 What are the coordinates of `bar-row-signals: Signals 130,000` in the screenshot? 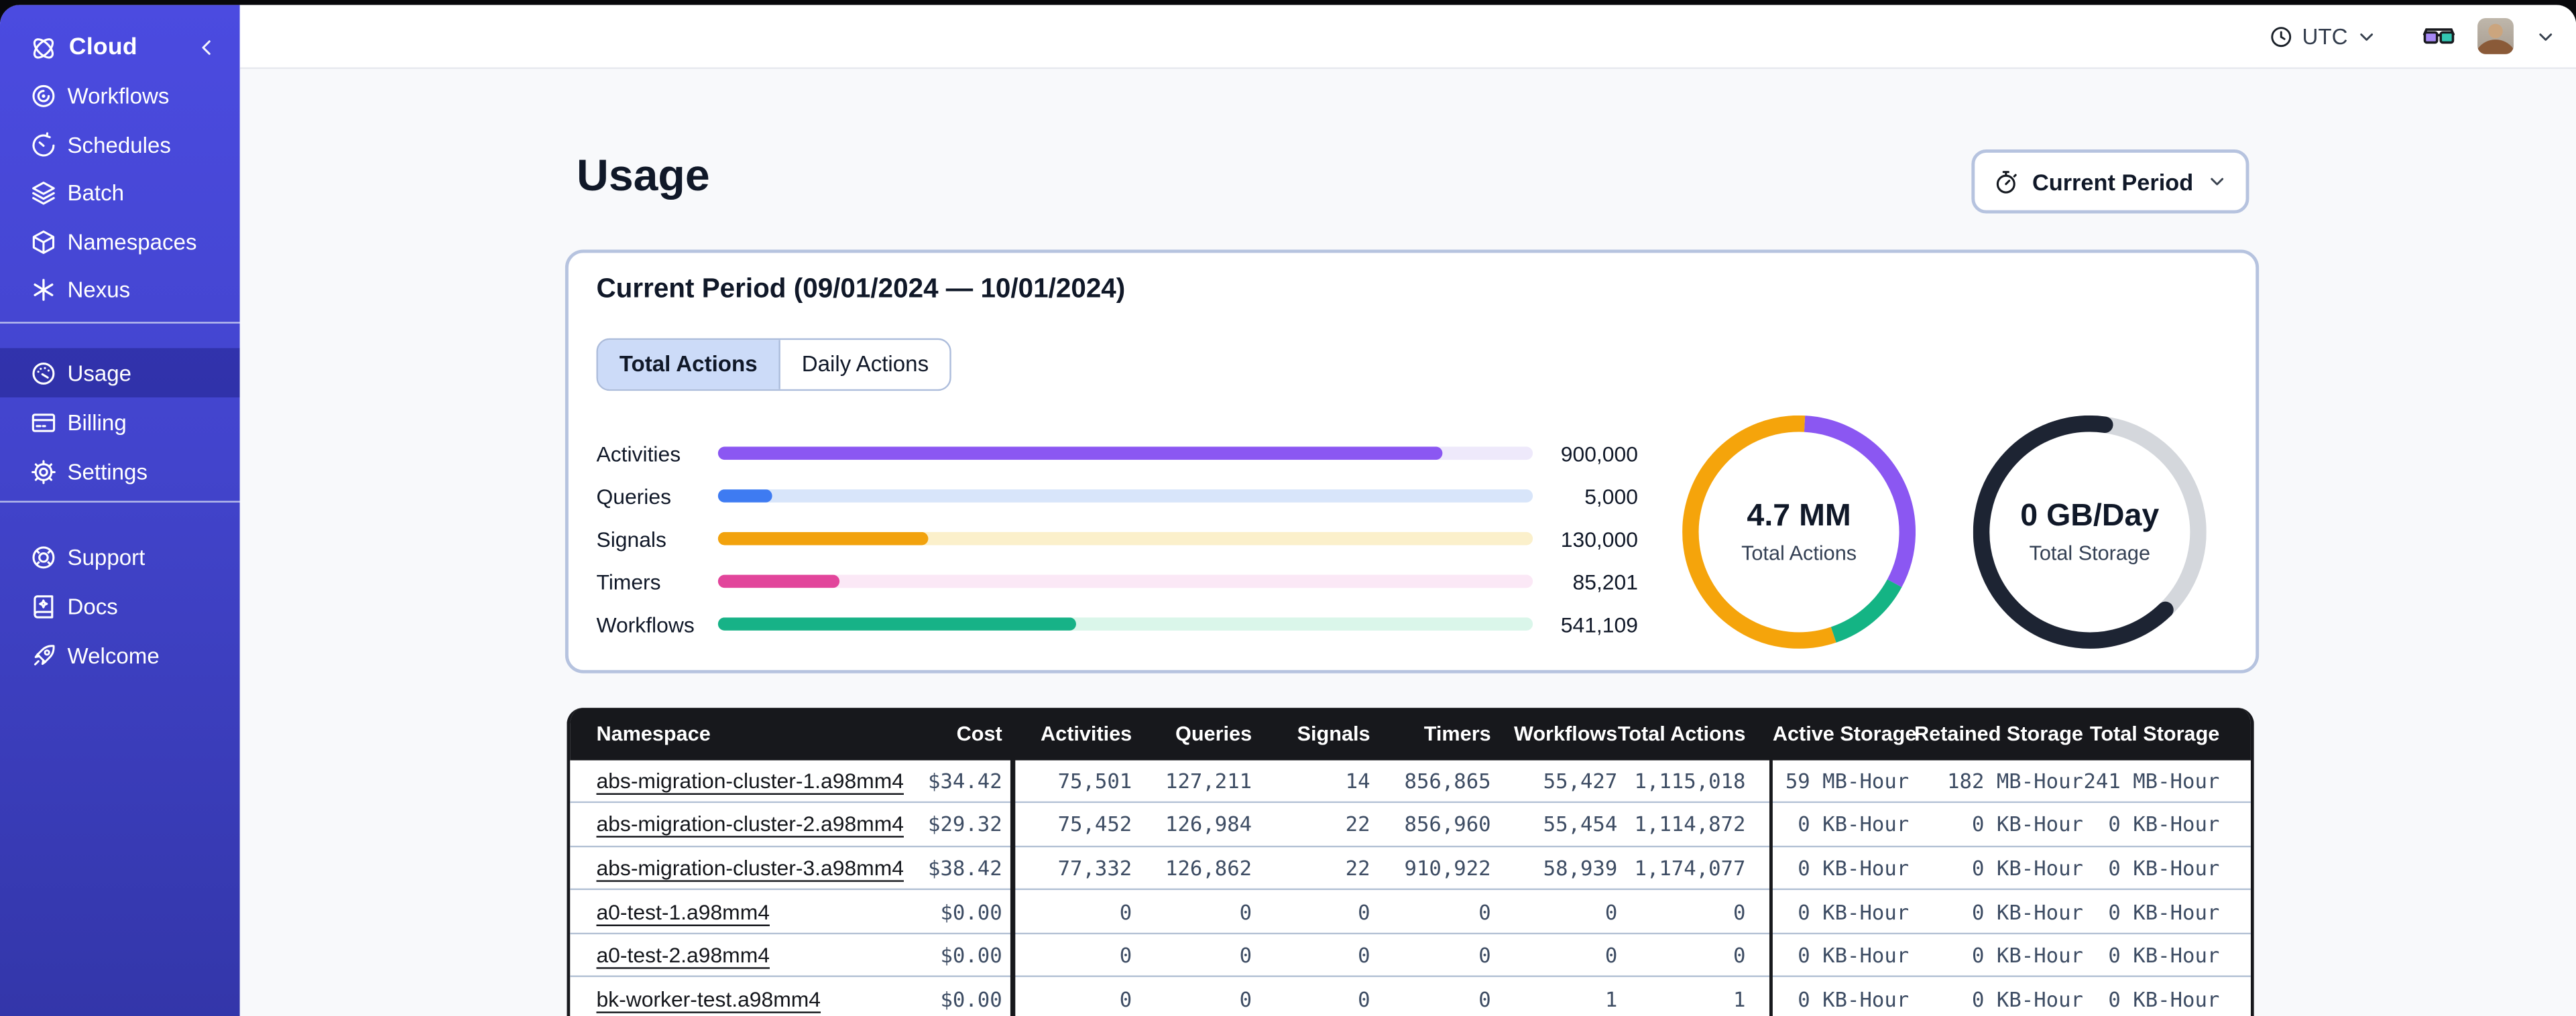 It's located at (1116, 538).